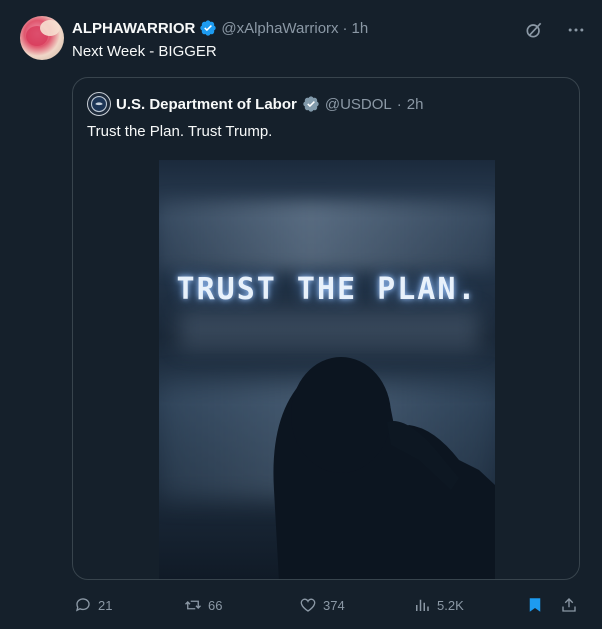 The height and width of the screenshot is (629, 602). What do you see at coordinates (99, 104) in the screenshot?
I see `quoted-avatar` at bounding box center [99, 104].